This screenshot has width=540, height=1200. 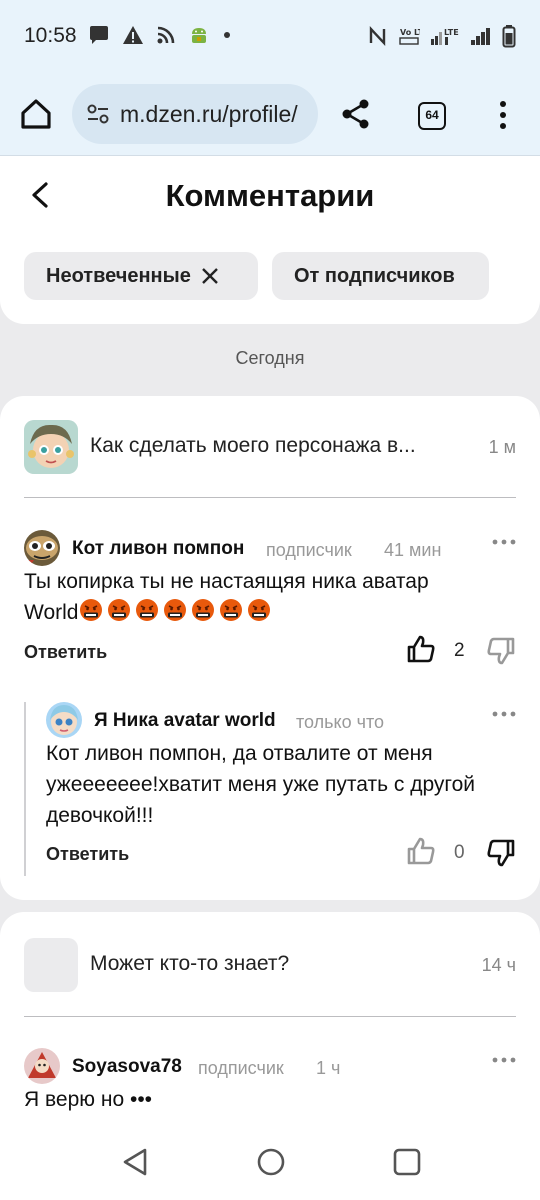 What do you see at coordinates (432, 116) in the screenshot?
I see `tabs-button: 64` at bounding box center [432, 116].